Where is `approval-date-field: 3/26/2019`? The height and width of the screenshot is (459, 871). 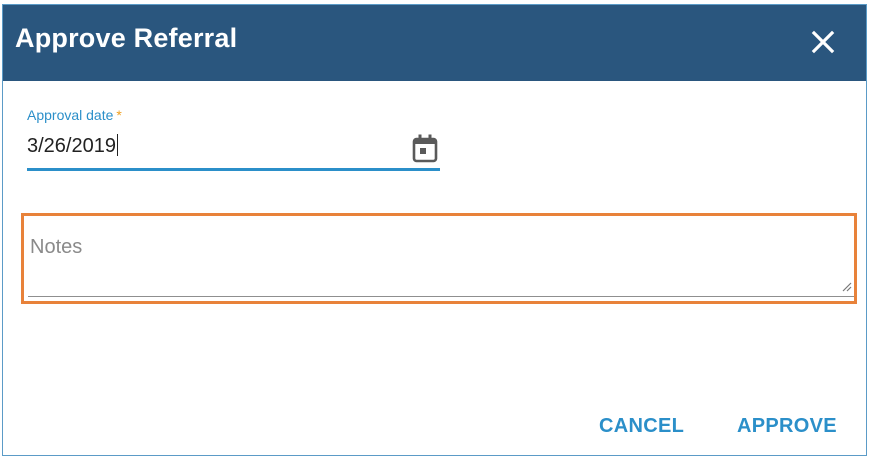
approval-date-field: 3/26/2019 is located at coordinates (72, 146).